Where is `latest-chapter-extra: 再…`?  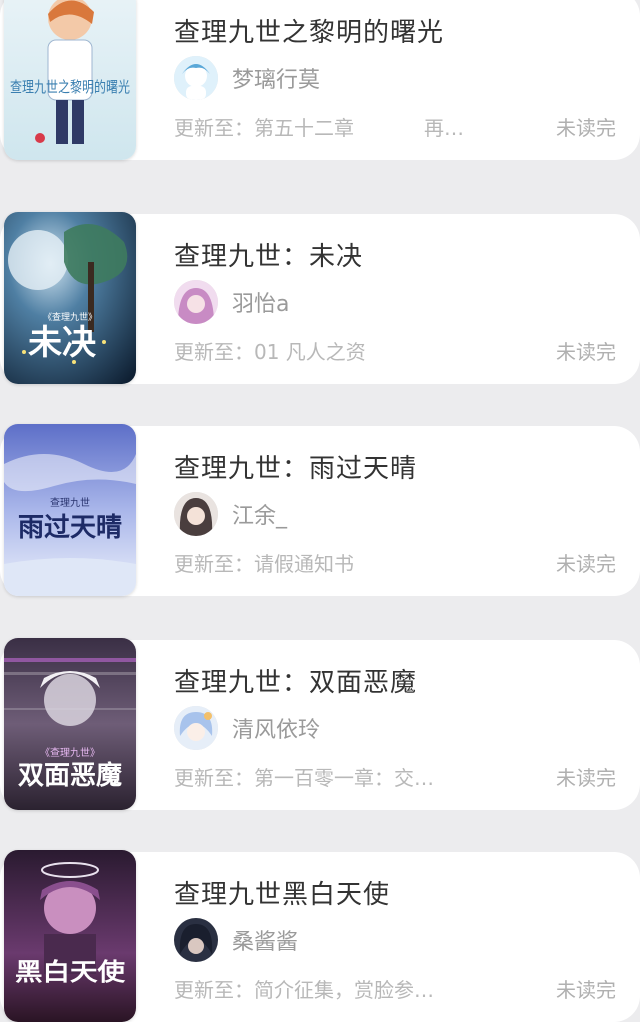
latest-chapter-extra: 再… is located at coordinates (444, 128).